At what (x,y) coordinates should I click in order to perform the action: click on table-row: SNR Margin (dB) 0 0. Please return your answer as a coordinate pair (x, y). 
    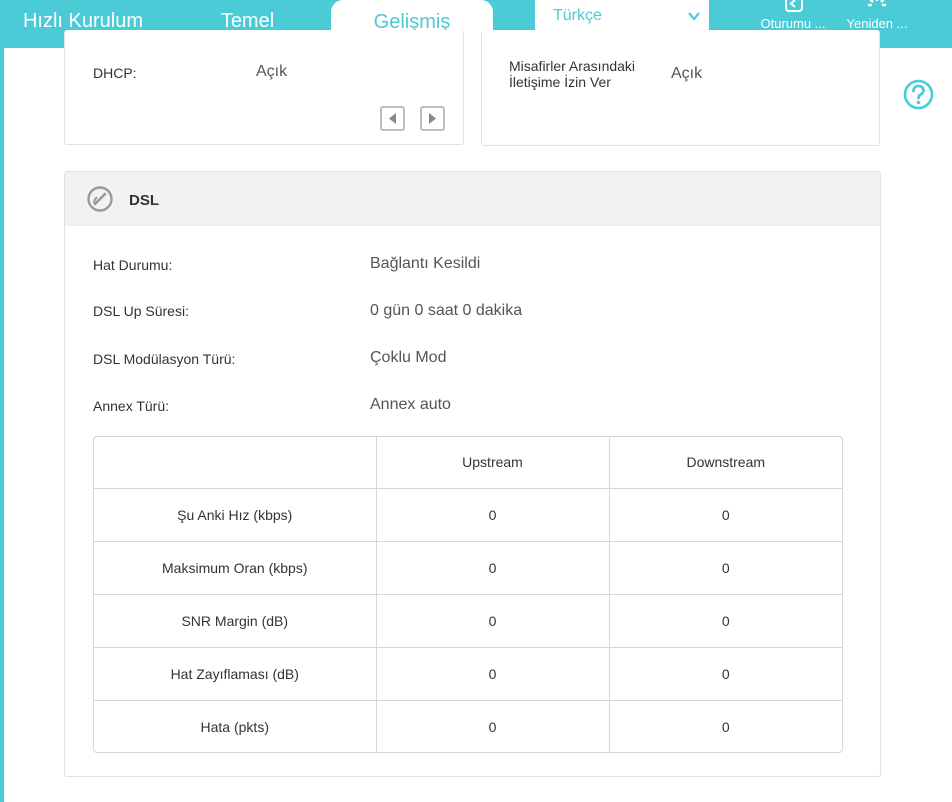
    Looking at the image, I should click on (468, 621).